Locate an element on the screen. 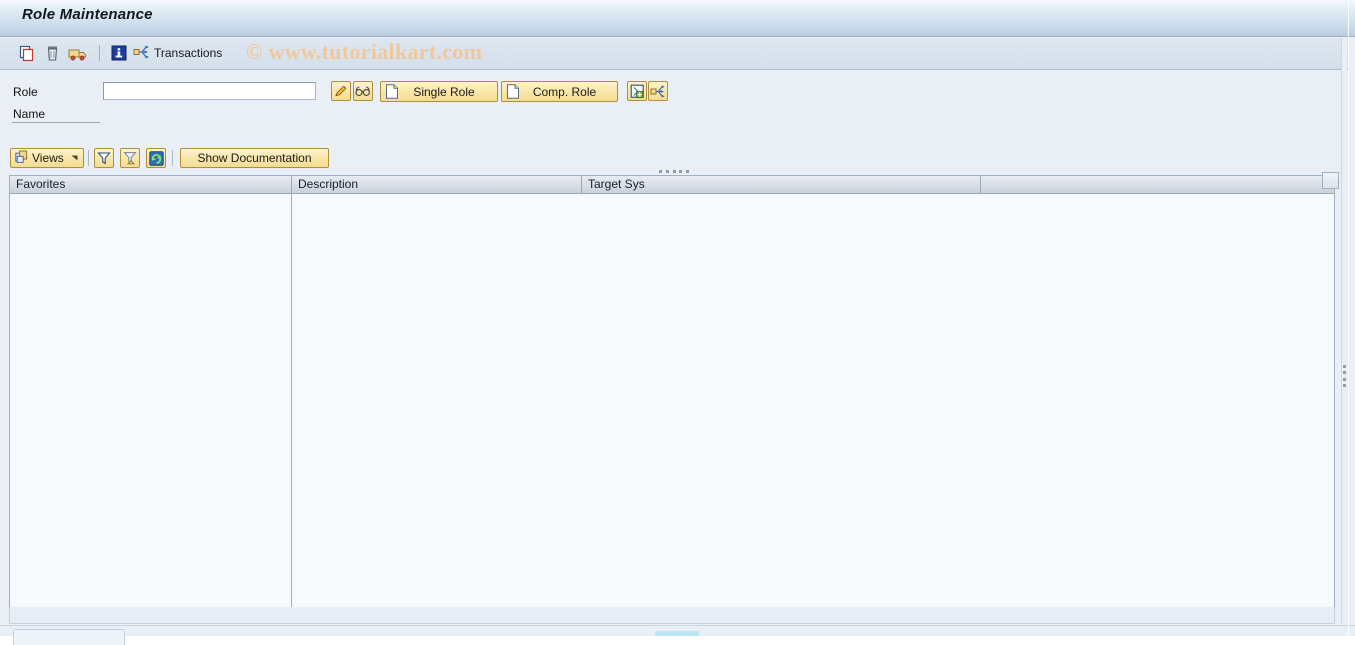  add-document-icon is located at coordinates (637, 91).